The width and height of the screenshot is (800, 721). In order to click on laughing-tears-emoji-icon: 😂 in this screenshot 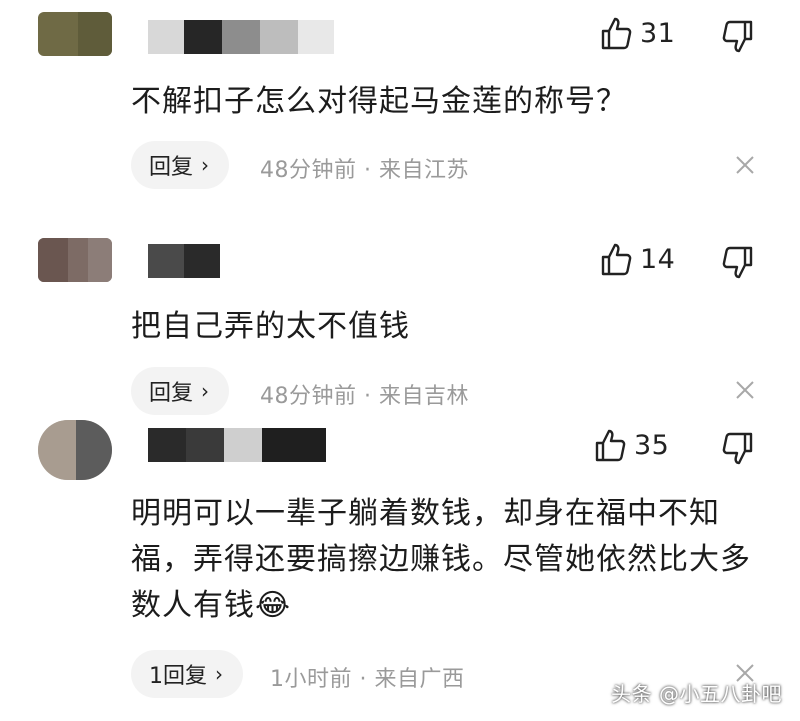, I will do `click(273, 605)`.